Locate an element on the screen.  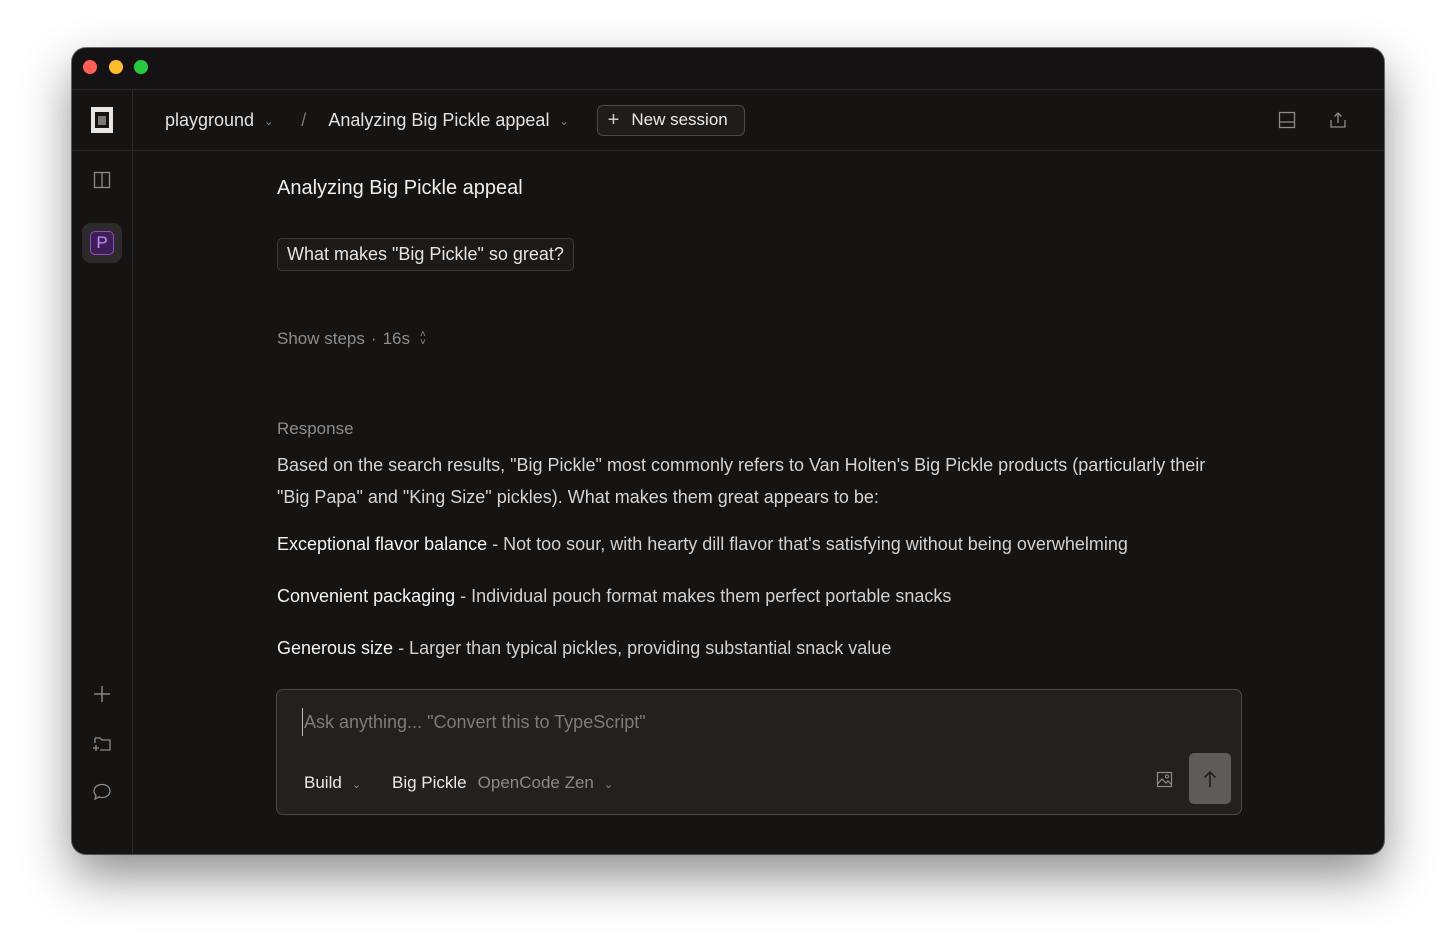
sidebar-brand is located at coordinates (102, 120).